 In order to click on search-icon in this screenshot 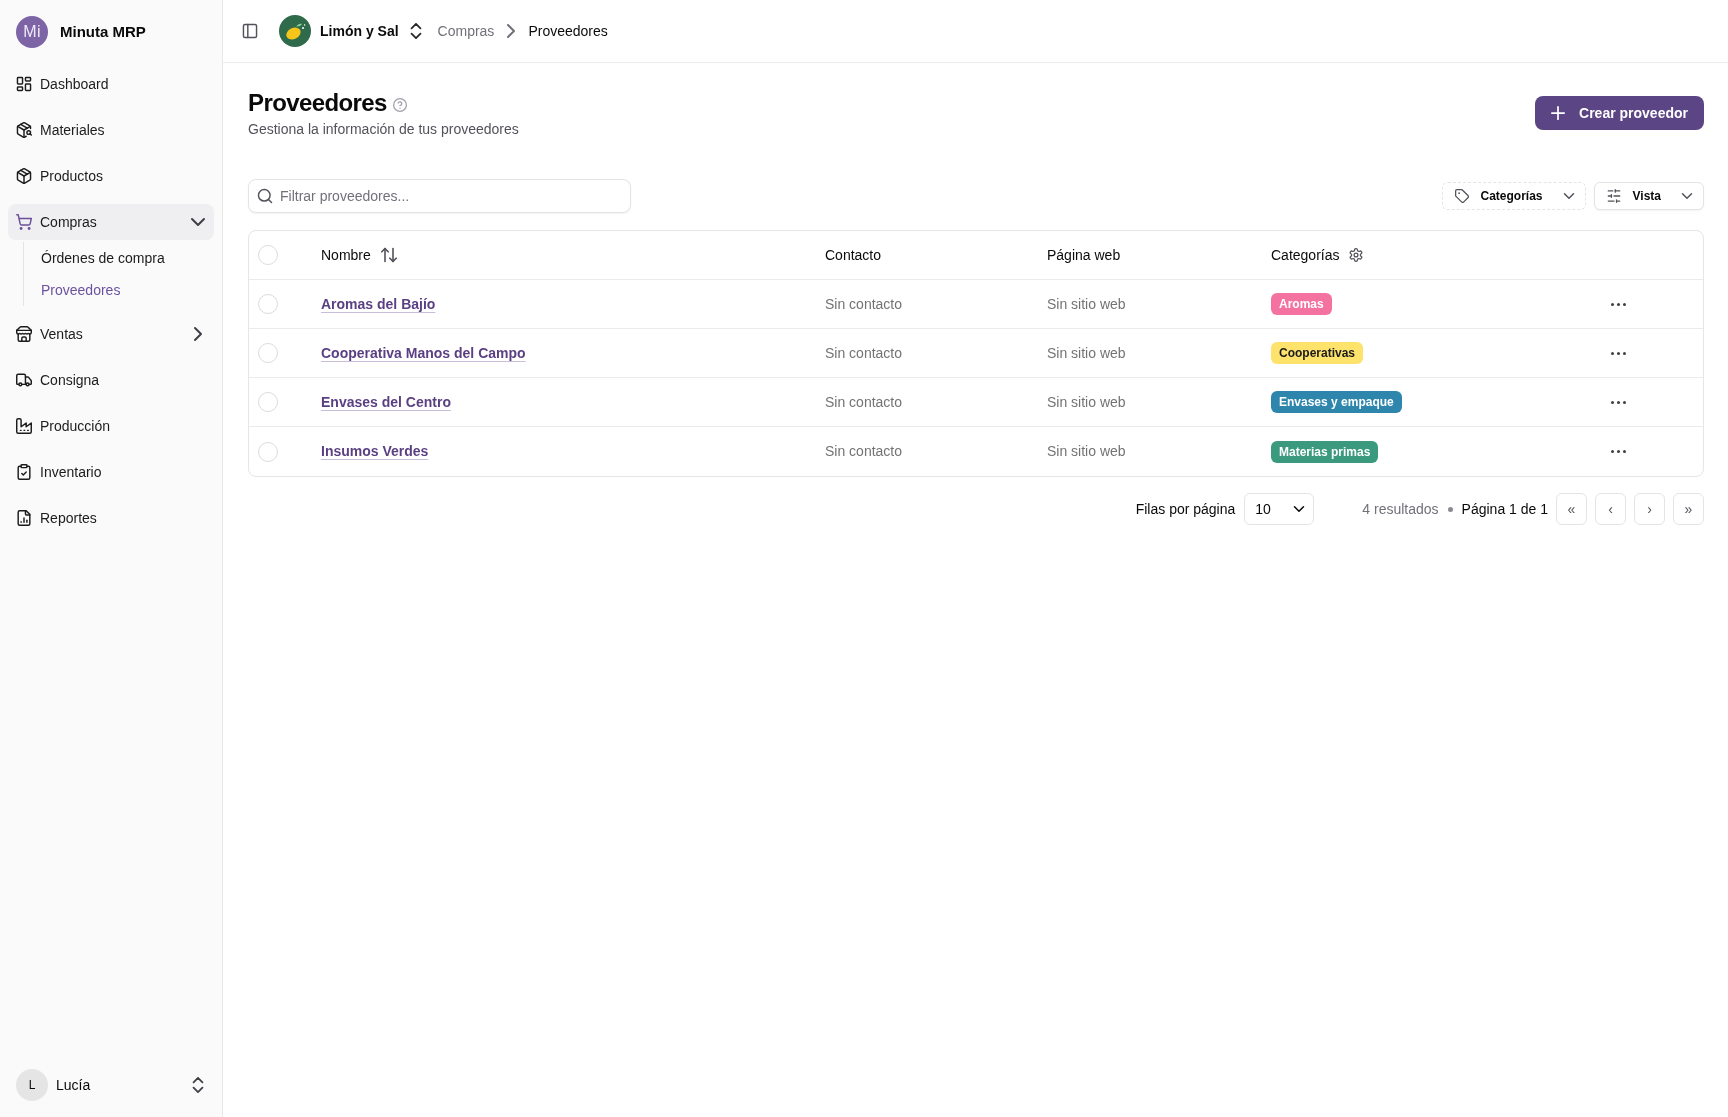, I will do `click(265, 196)`.